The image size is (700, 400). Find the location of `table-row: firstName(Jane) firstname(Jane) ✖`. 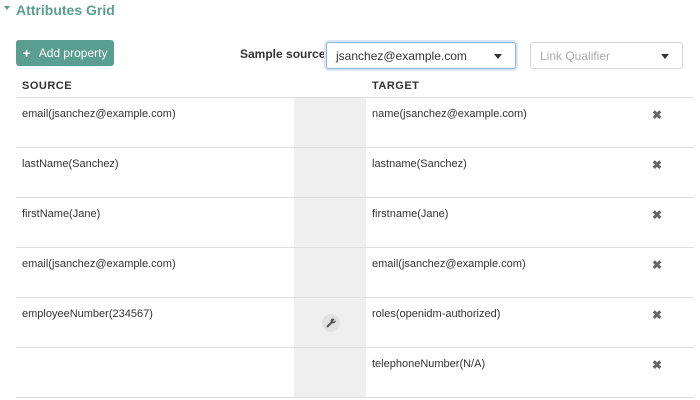

table-row: firstName(Jane) firstname(Jane) ✖ is located at coordinates (355, 223).